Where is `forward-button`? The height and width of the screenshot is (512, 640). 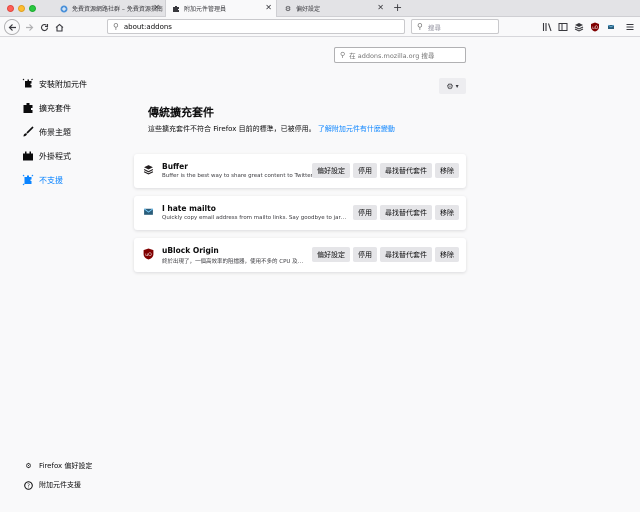 forward-button is located at coordinates (29, 27).